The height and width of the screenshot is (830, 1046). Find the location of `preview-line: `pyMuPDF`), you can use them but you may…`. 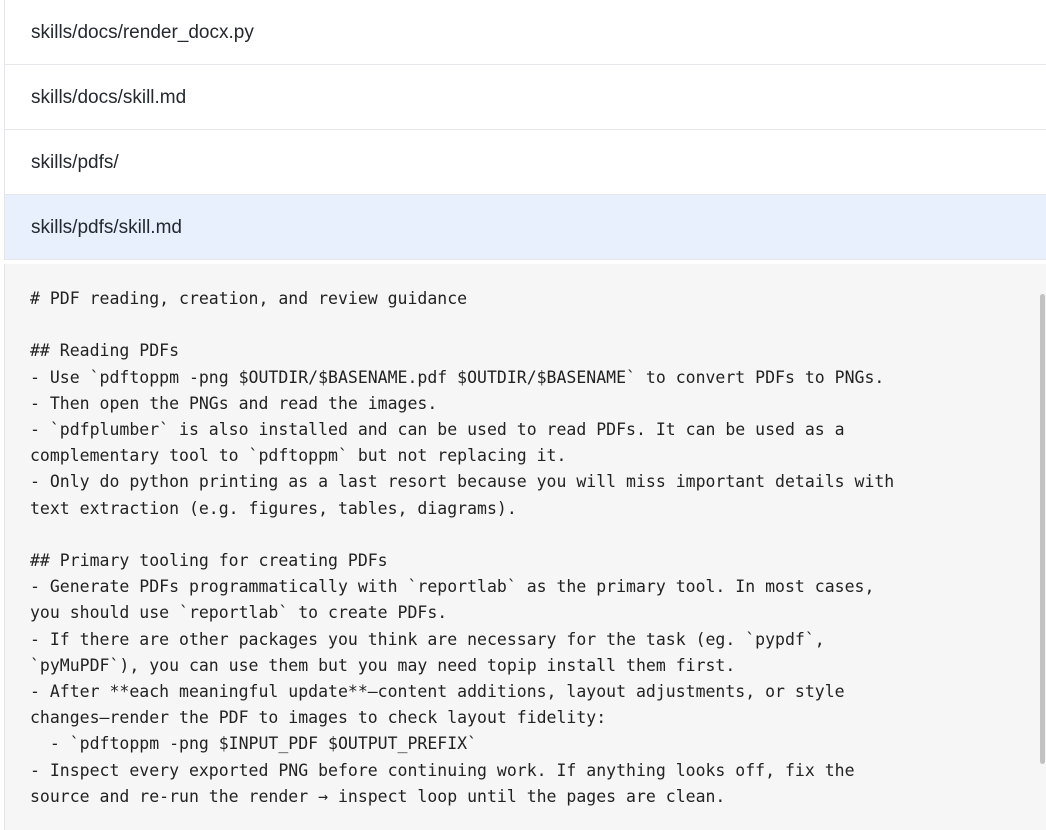

preview-line: `pyMuPDF`), you can use them but you may… is located at coordinates (383, 665).